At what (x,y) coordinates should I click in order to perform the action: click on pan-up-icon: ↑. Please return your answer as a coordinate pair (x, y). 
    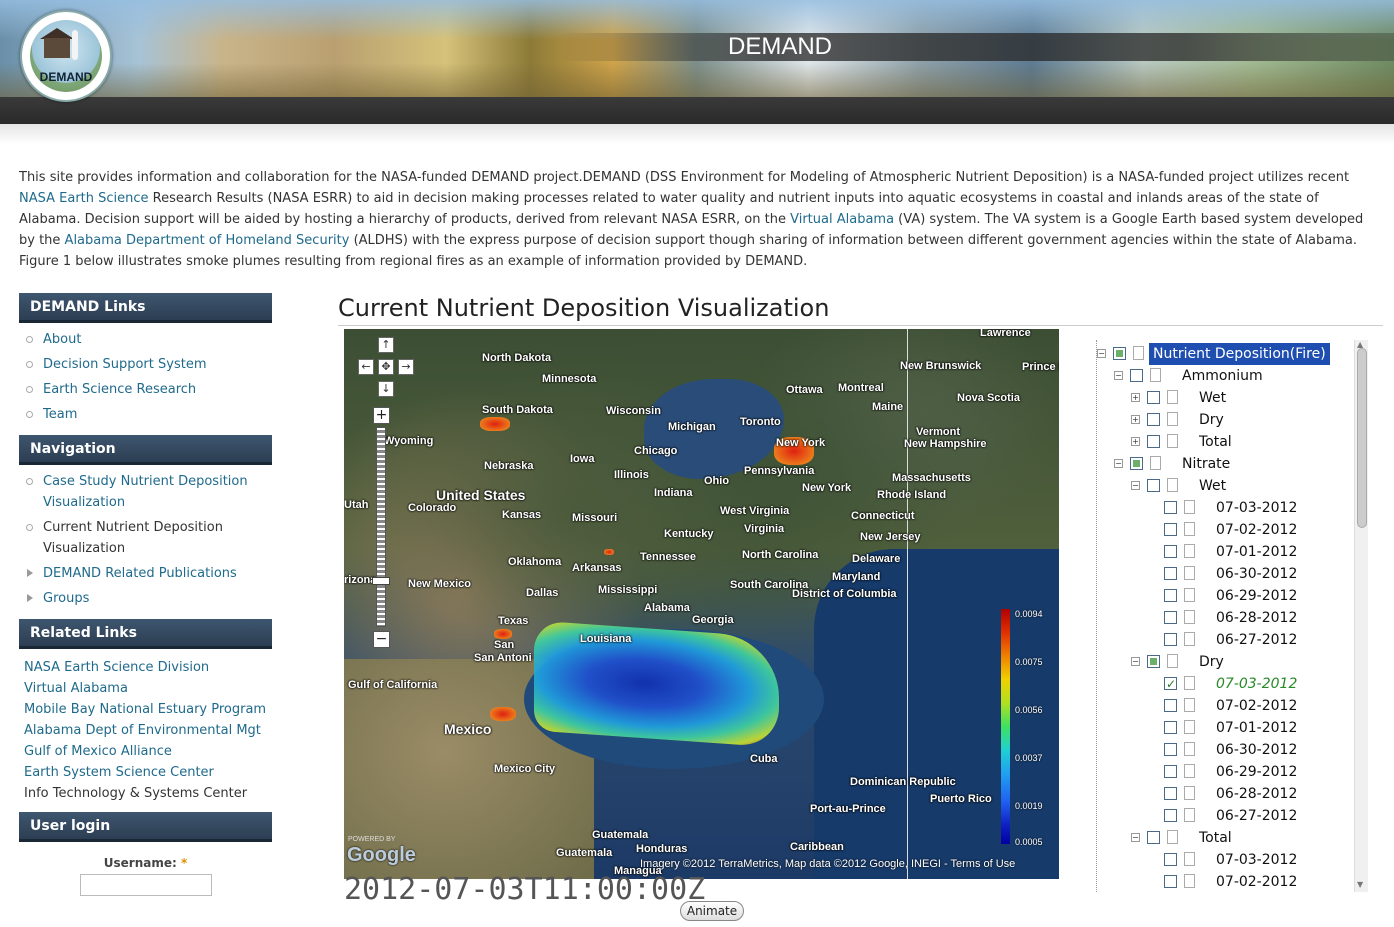
    Looking at the image, I should click on (386, 345).